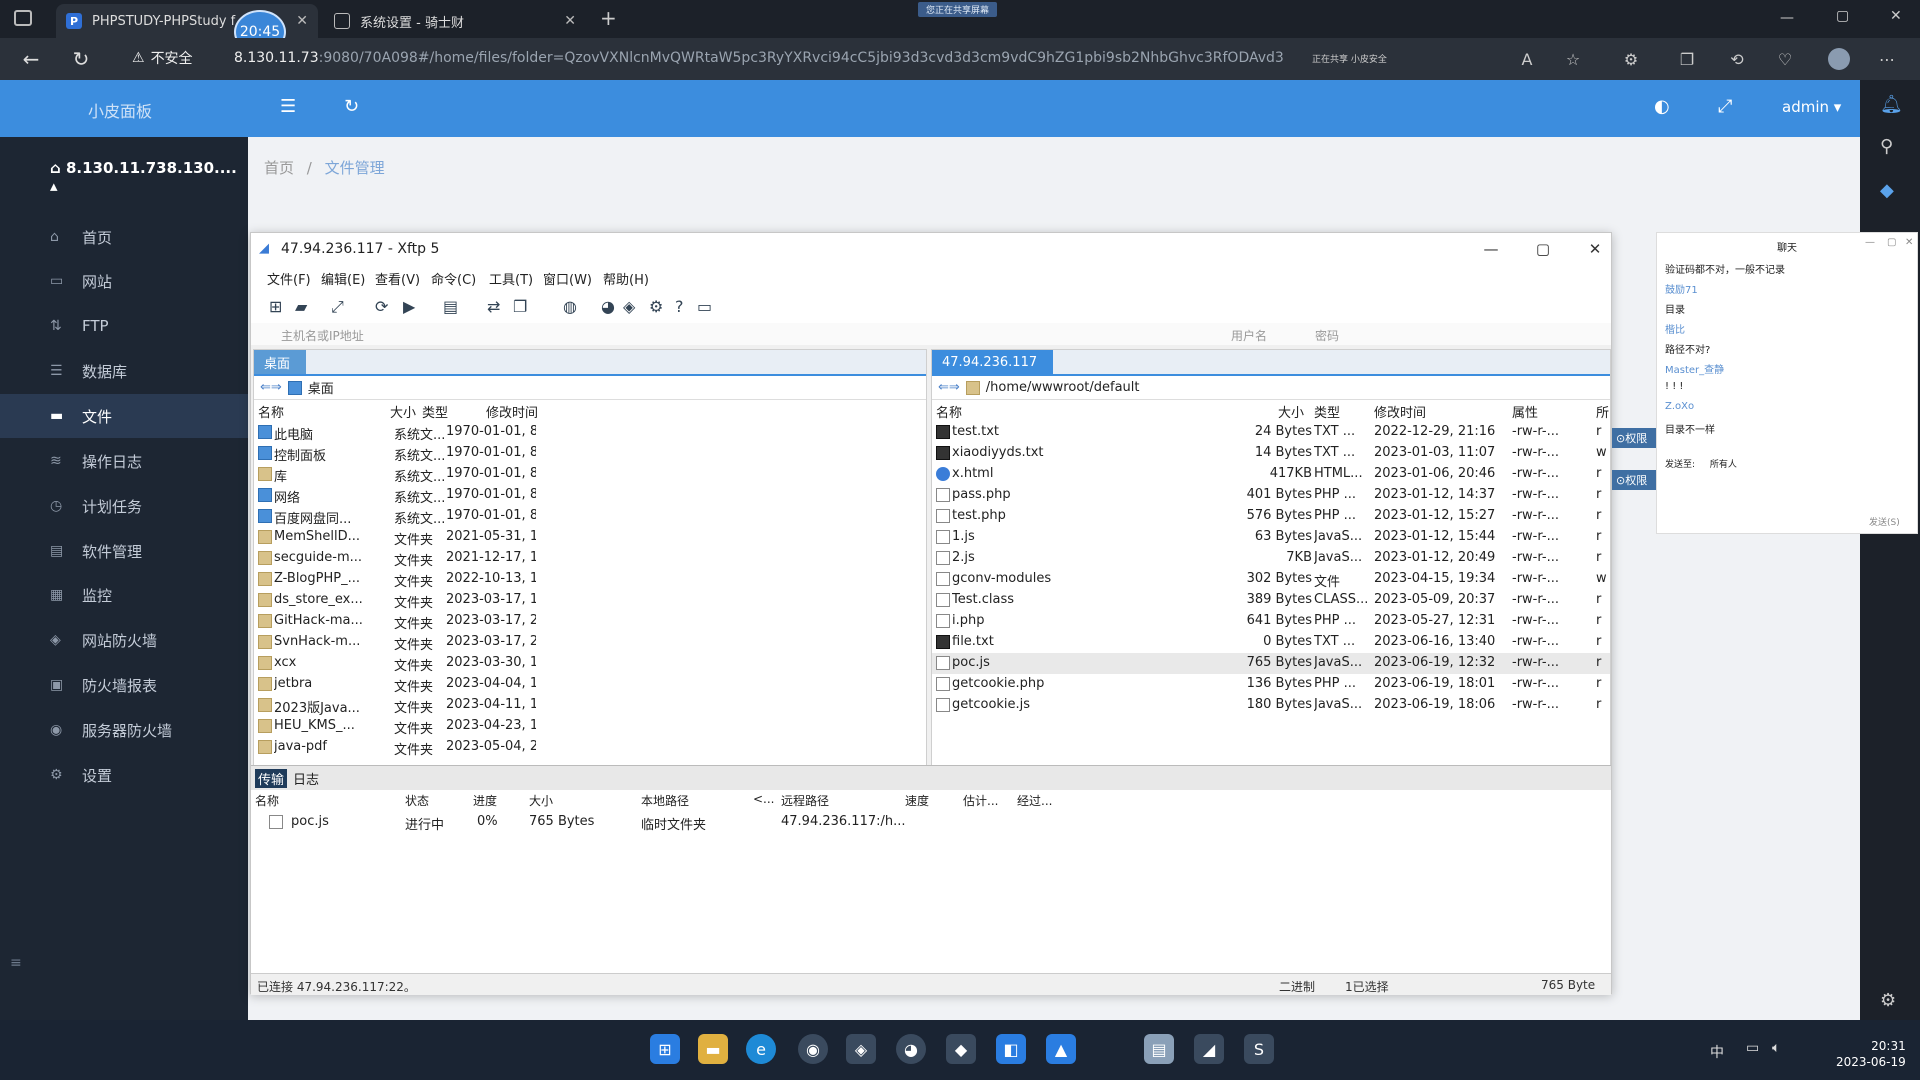  Describe the element at coordinates (306, 778) in the screenshot. I see `tab-log: 日志` at that location.